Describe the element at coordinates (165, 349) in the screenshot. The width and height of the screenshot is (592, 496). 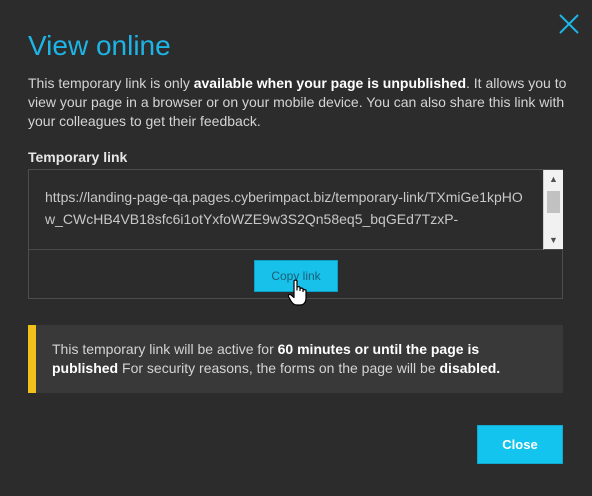
I see `notice-text-part: This temporary link will be active for` at that location.